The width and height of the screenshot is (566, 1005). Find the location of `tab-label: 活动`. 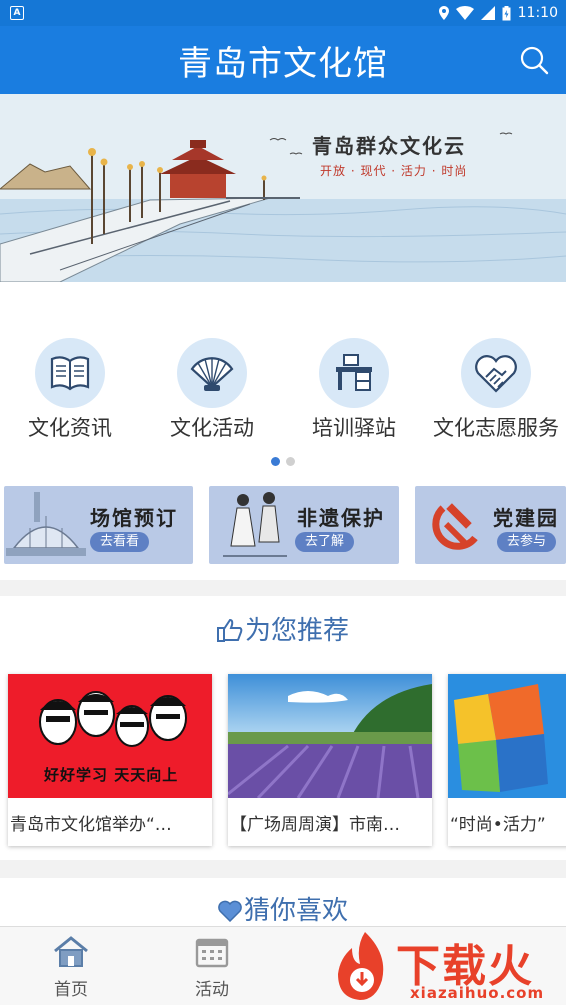

tab-label: 活动 is located at coordinates (212, 990).